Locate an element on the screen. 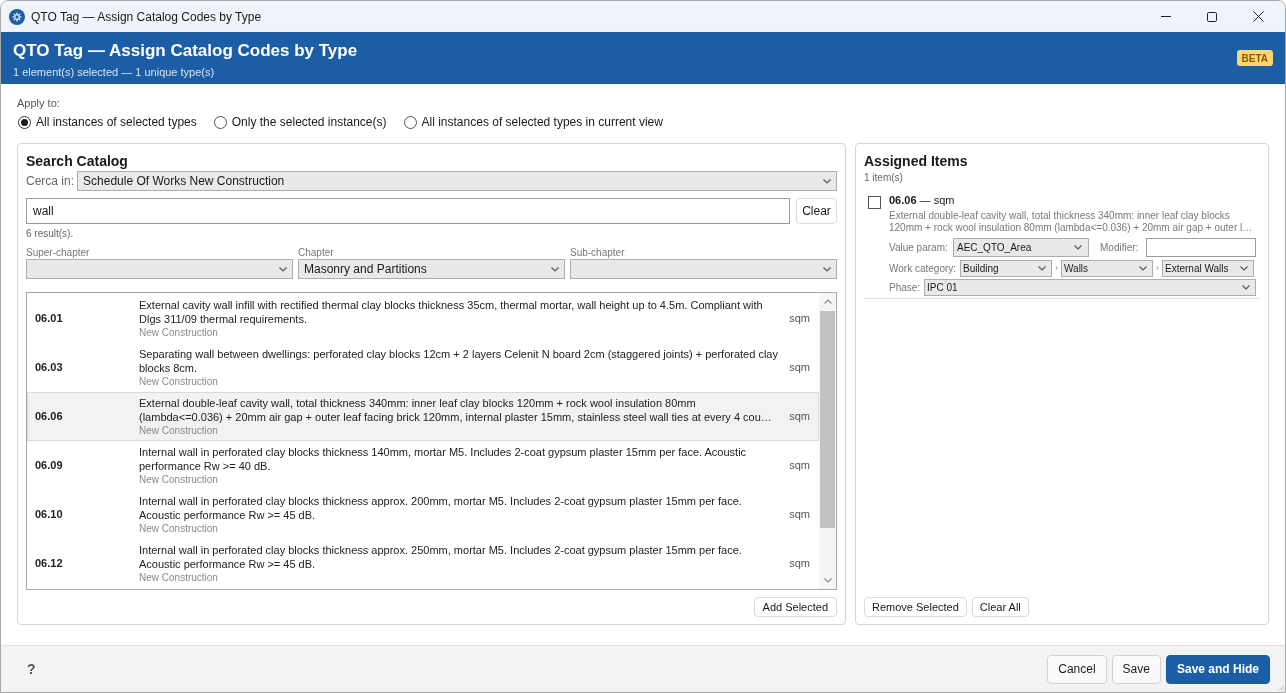 This screenshot has width=1286, height=693. item-description: Separating wall between dwellings: perforated clay blocks 12cm + 2 layers Celenit N board 2cm (staggered joints) + perforated clay blocks 8cm. is located at coordinates (459, 361).